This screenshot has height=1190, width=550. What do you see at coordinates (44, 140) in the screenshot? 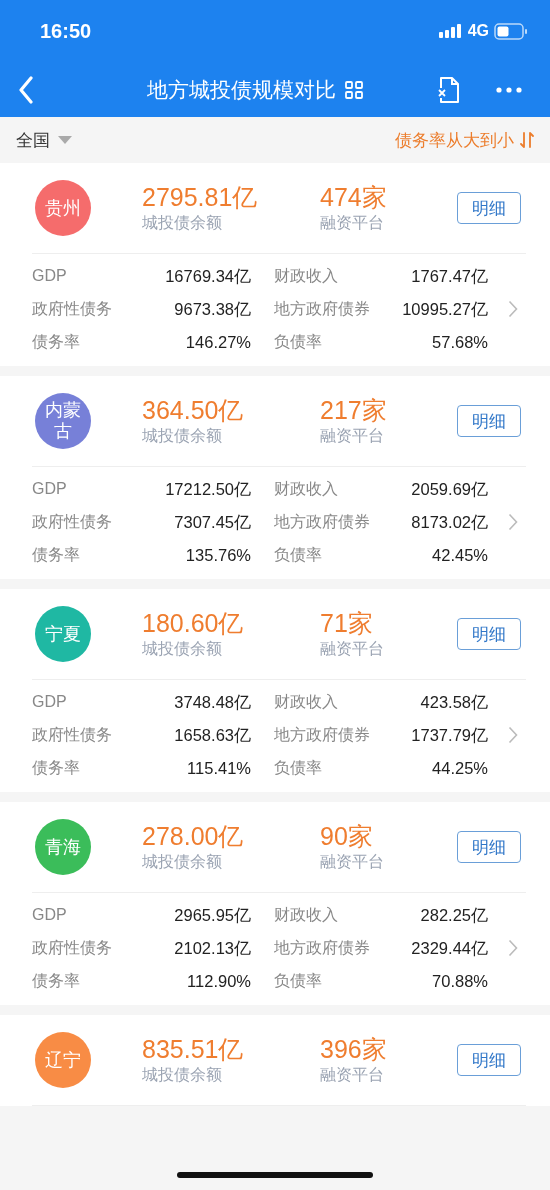
I see `region-dropdown: 全国` at bounding box center [44, 140].